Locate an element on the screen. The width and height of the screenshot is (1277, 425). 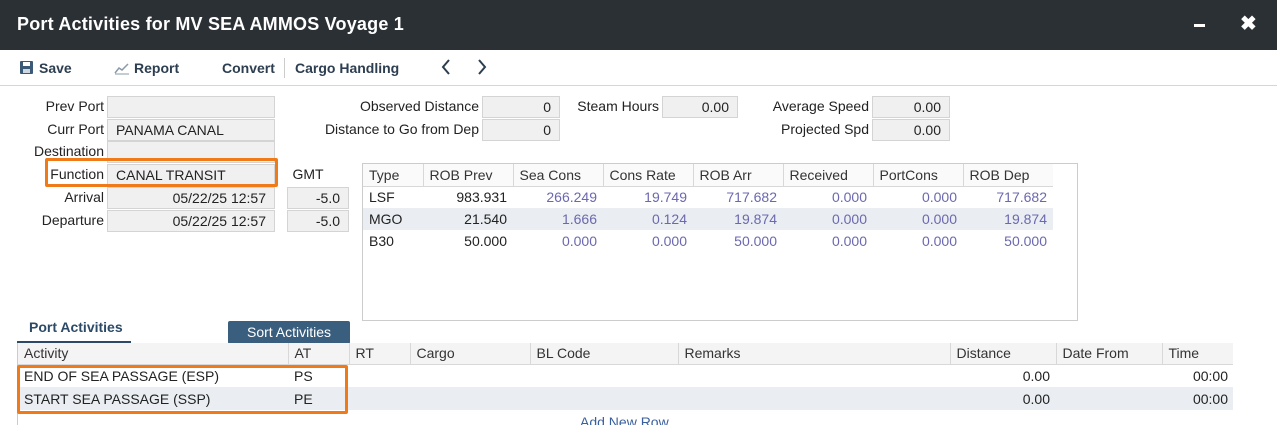
chevron-left-icon is located at coordinates (446, 68).